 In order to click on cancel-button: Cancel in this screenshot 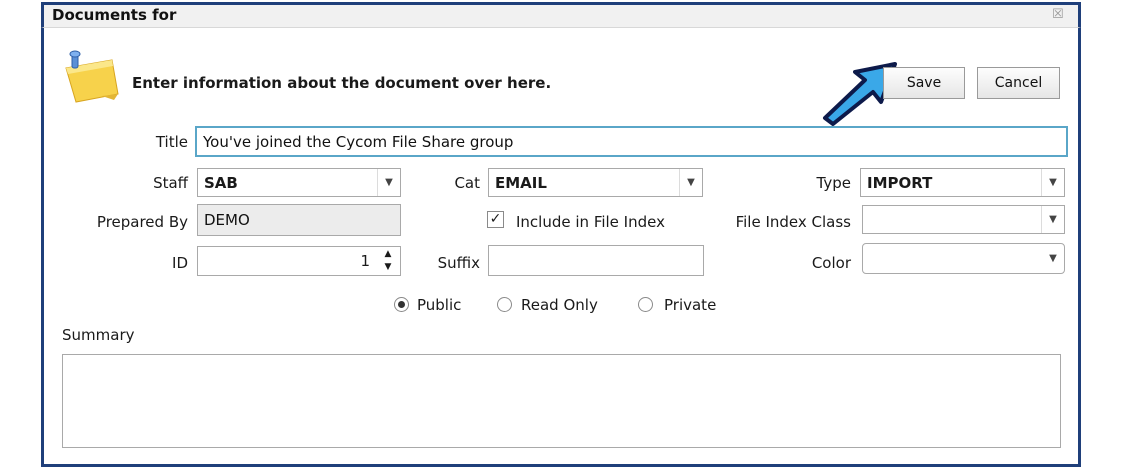, I will do `click(1018, 83)`.